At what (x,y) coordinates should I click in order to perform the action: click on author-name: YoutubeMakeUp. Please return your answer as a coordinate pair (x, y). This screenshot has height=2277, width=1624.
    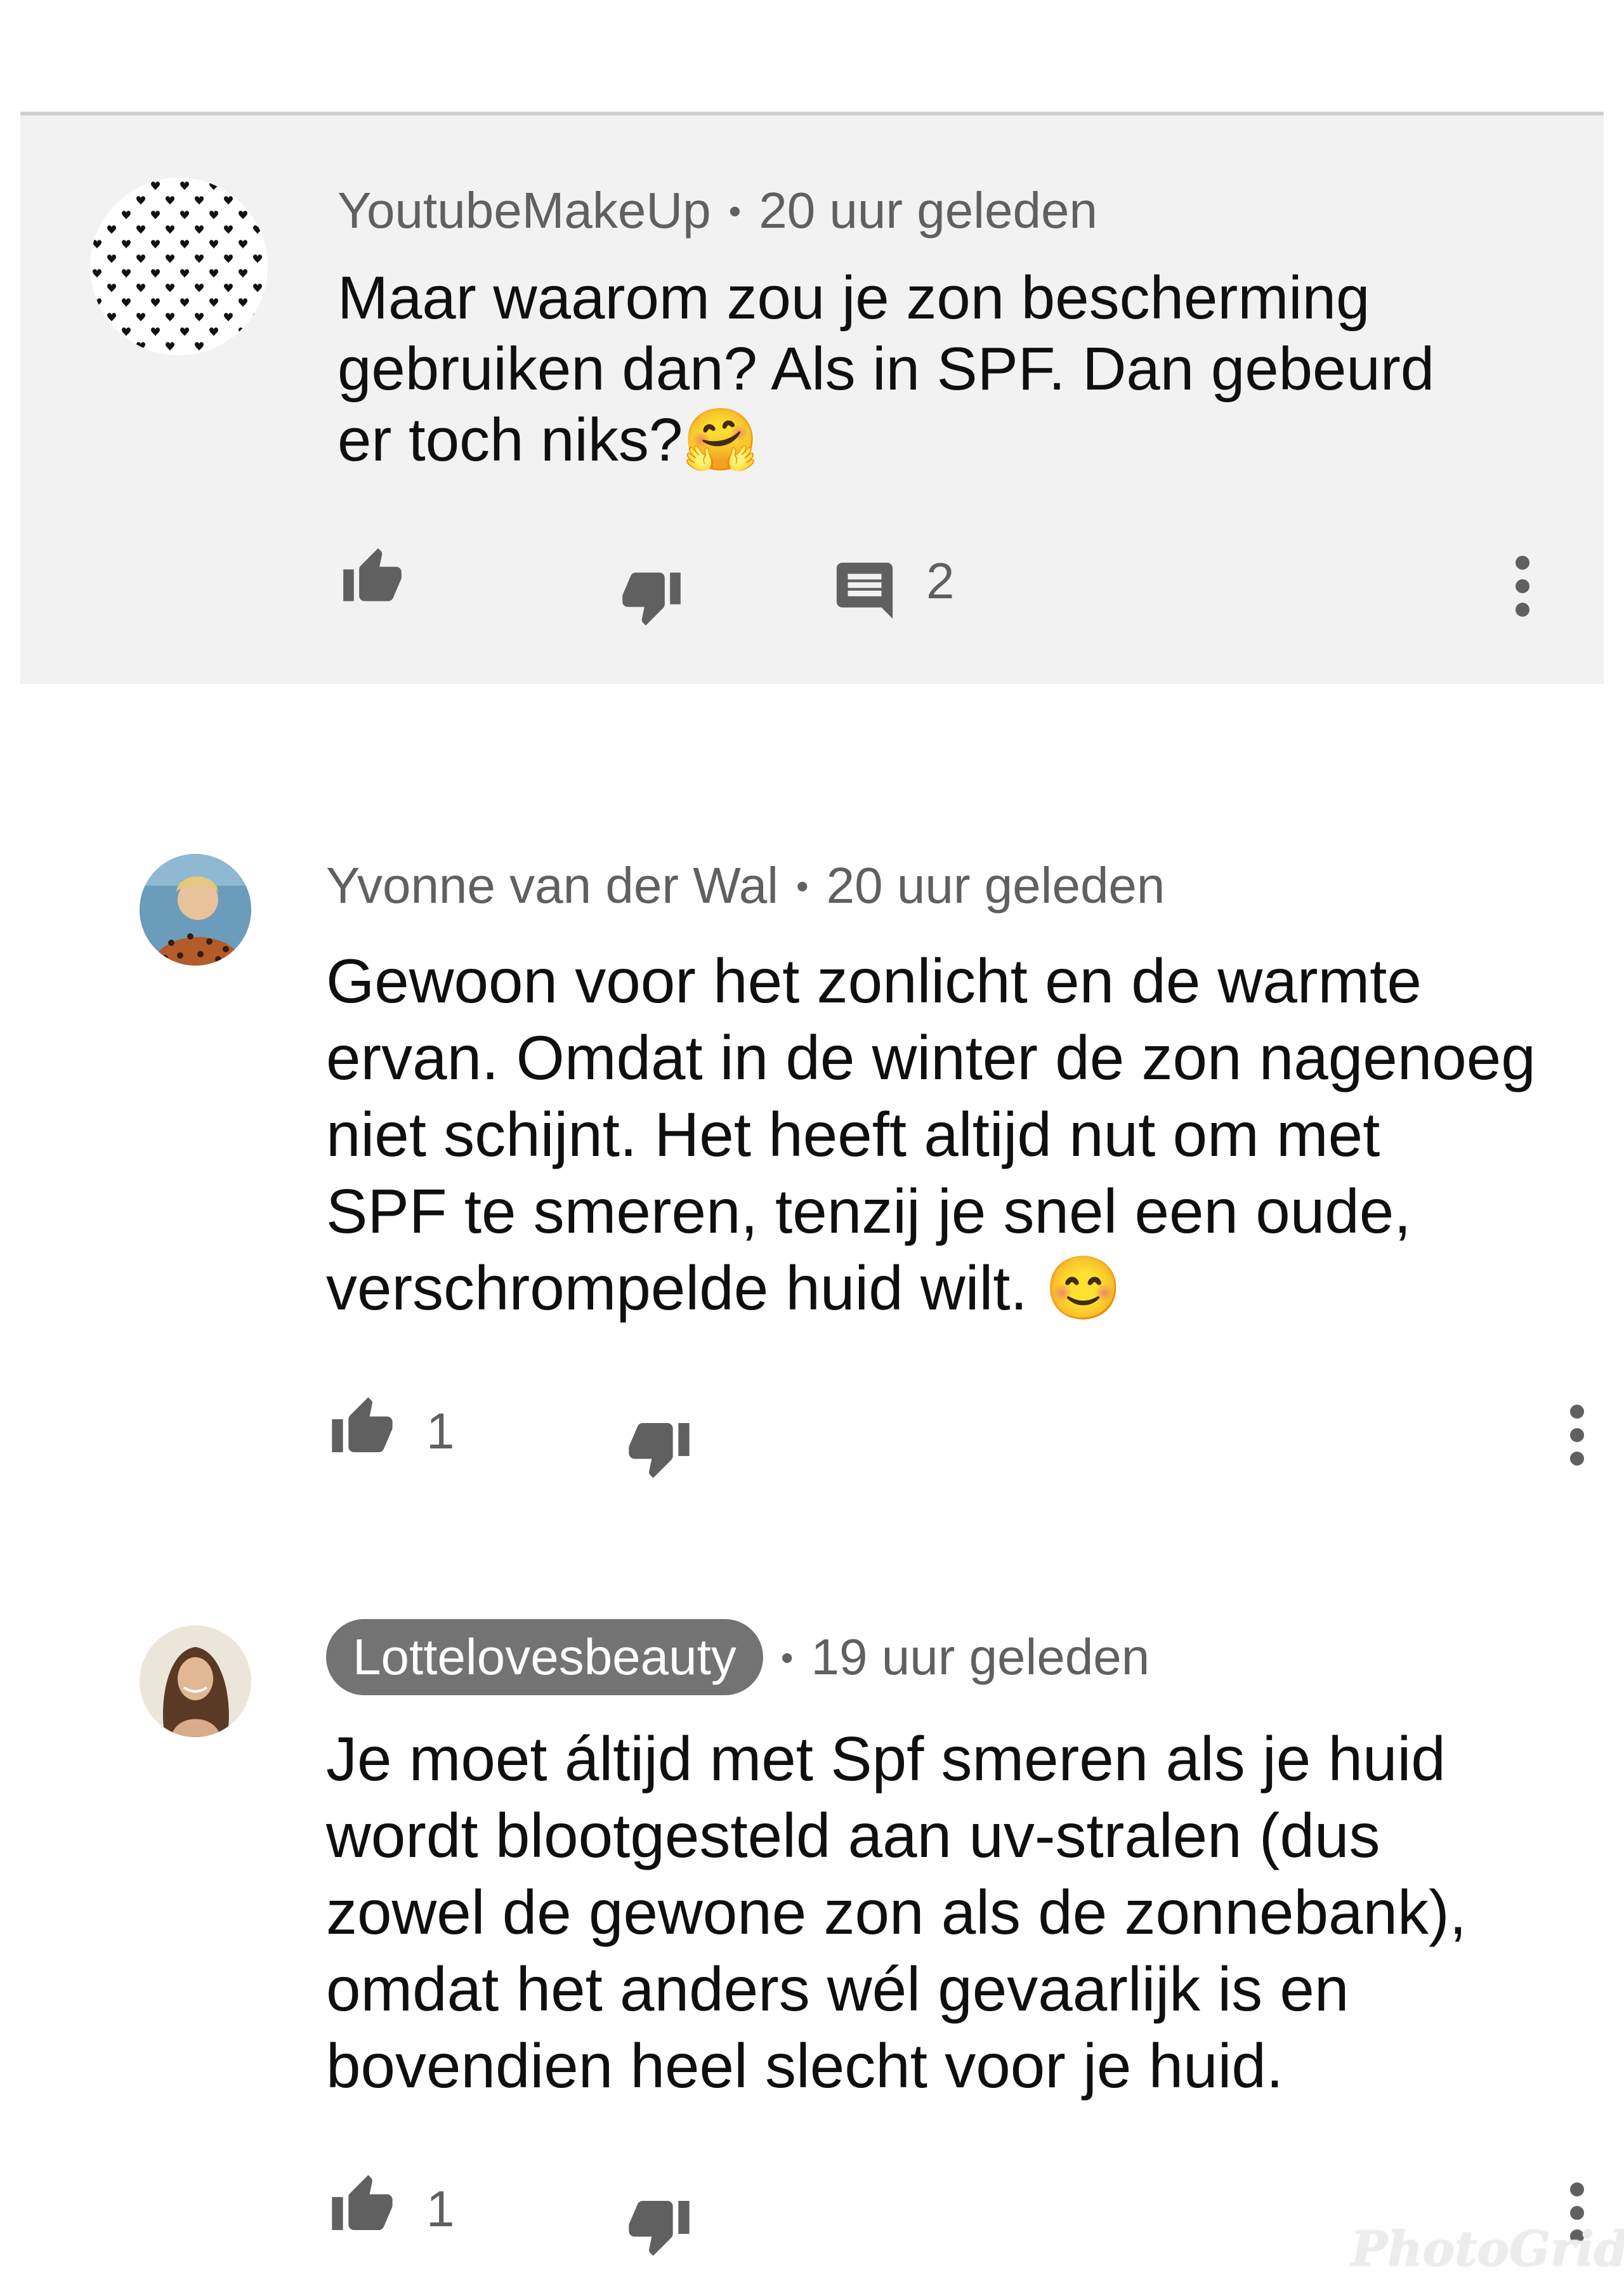
    Looking at the image, I should click on (524, 210).